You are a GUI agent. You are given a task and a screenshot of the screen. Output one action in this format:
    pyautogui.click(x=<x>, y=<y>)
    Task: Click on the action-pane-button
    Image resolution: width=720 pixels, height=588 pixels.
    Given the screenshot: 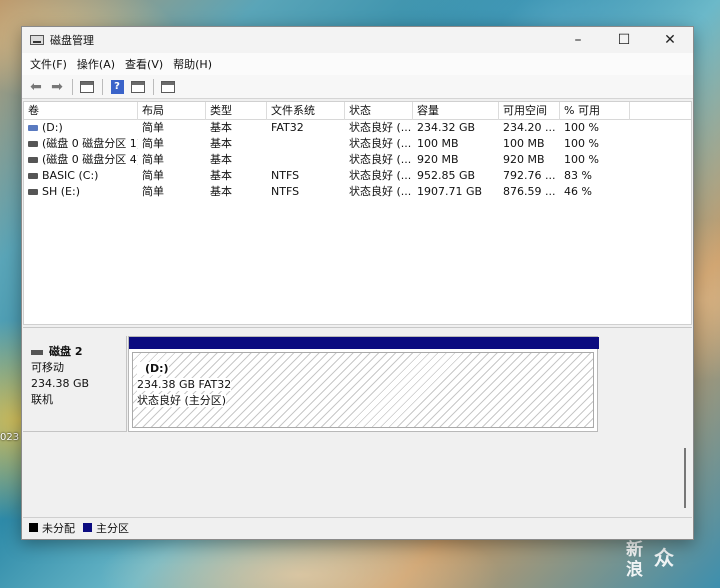 What is the action you would take?
    pyautogui.click(x=138, y=87)
    